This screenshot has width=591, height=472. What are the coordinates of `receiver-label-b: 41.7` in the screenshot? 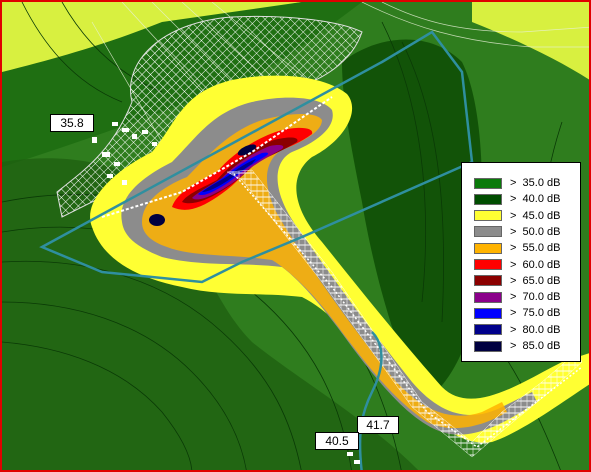 It's located at (378, 425).